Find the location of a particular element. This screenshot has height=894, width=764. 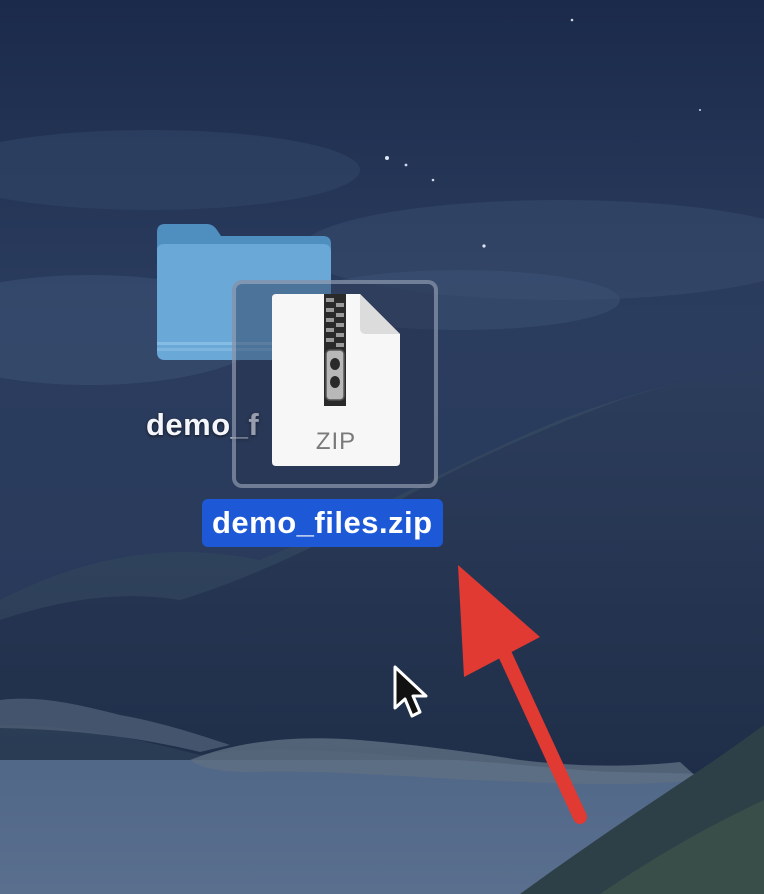

zip-file-name-label: demo_files.zip is located at coordinates (322, 523).